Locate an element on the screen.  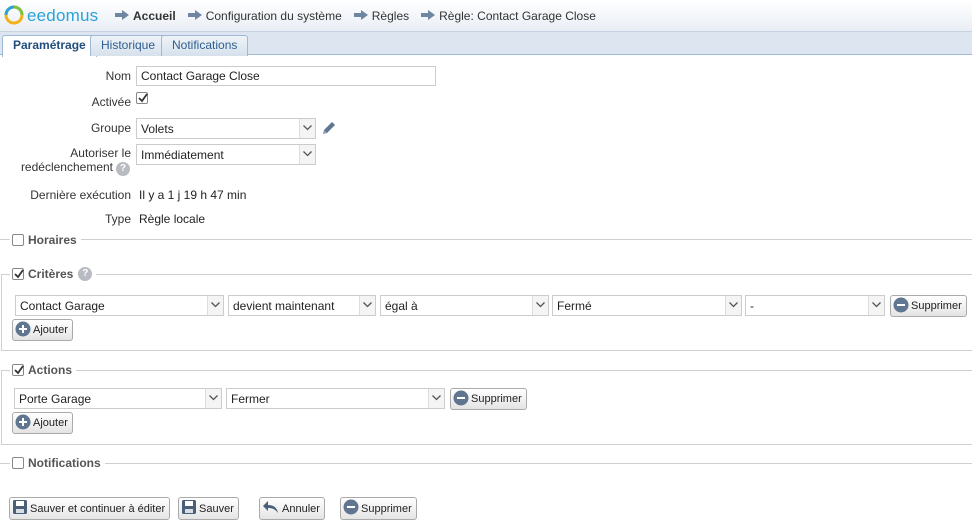
criteria-condition-value: devient maintenant is located at coordinates (284, 306).